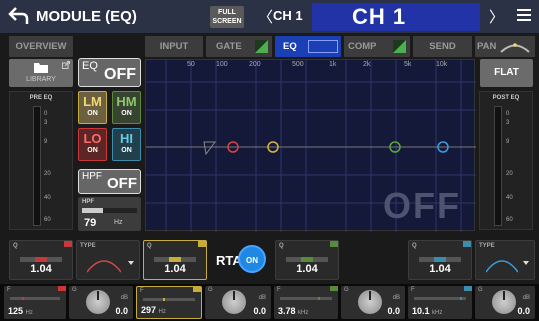 This screenshot has height=321, width=539. Describe the element at coordinates (175, 260) in the screenshot. I see `lm-q-control: Q 1.04` at that location.